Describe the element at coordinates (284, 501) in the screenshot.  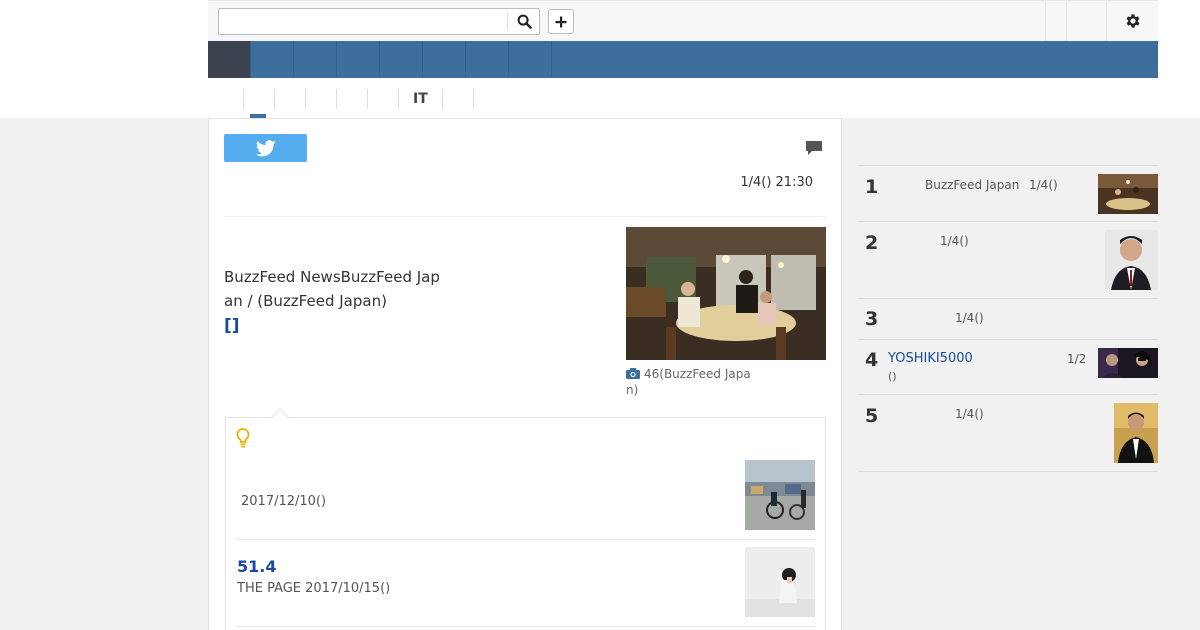
I see `related-meta: 2017/12/10()` at that location.